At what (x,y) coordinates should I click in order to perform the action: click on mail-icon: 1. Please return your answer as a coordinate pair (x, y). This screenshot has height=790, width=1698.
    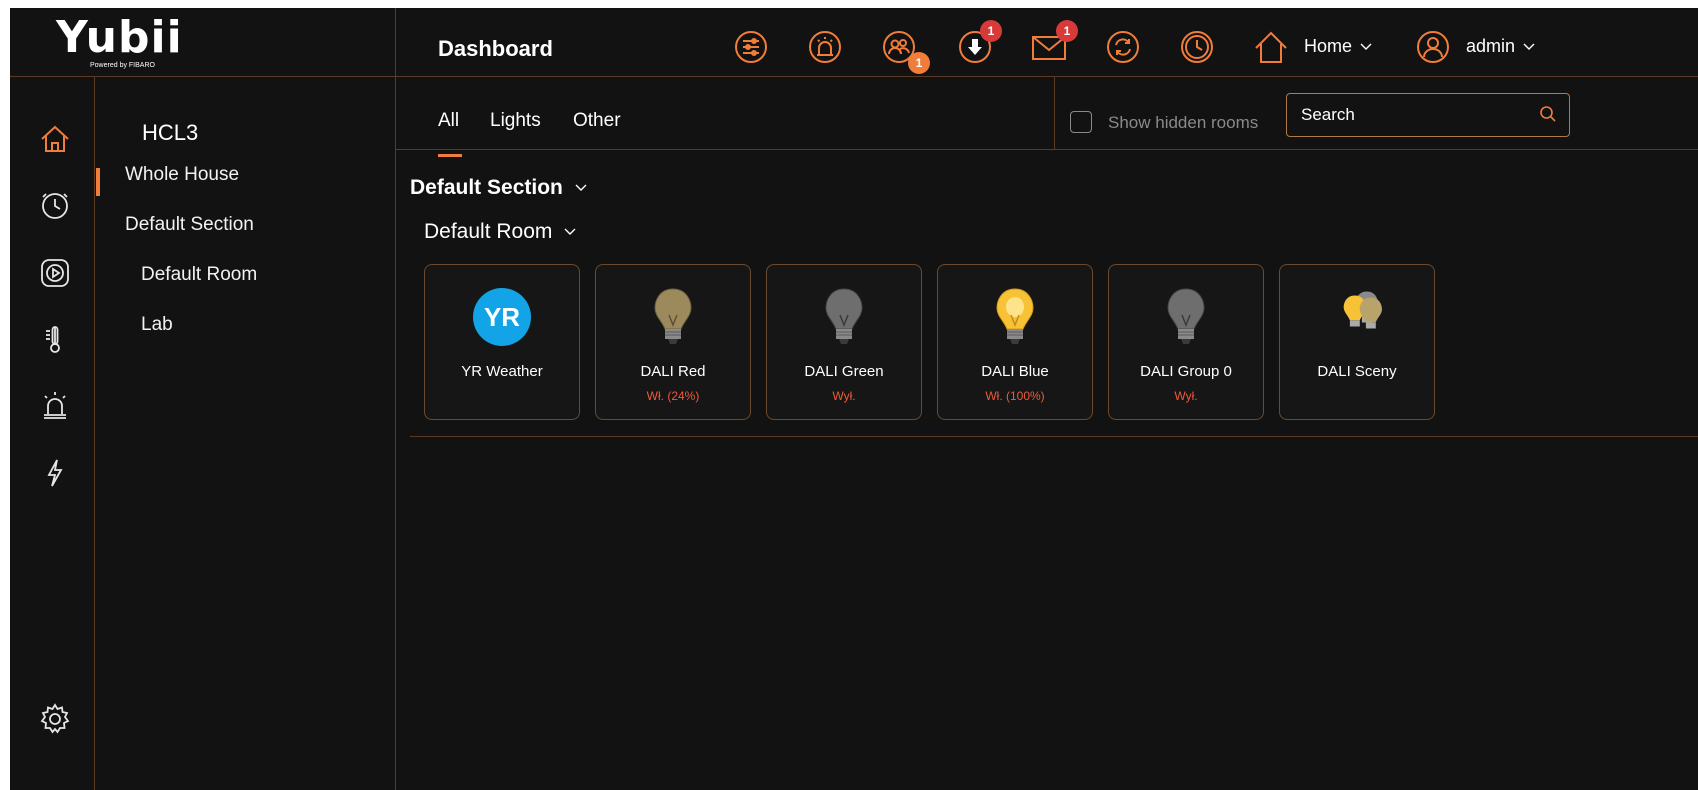
    Looking at the image, I should click on (1054, 43).